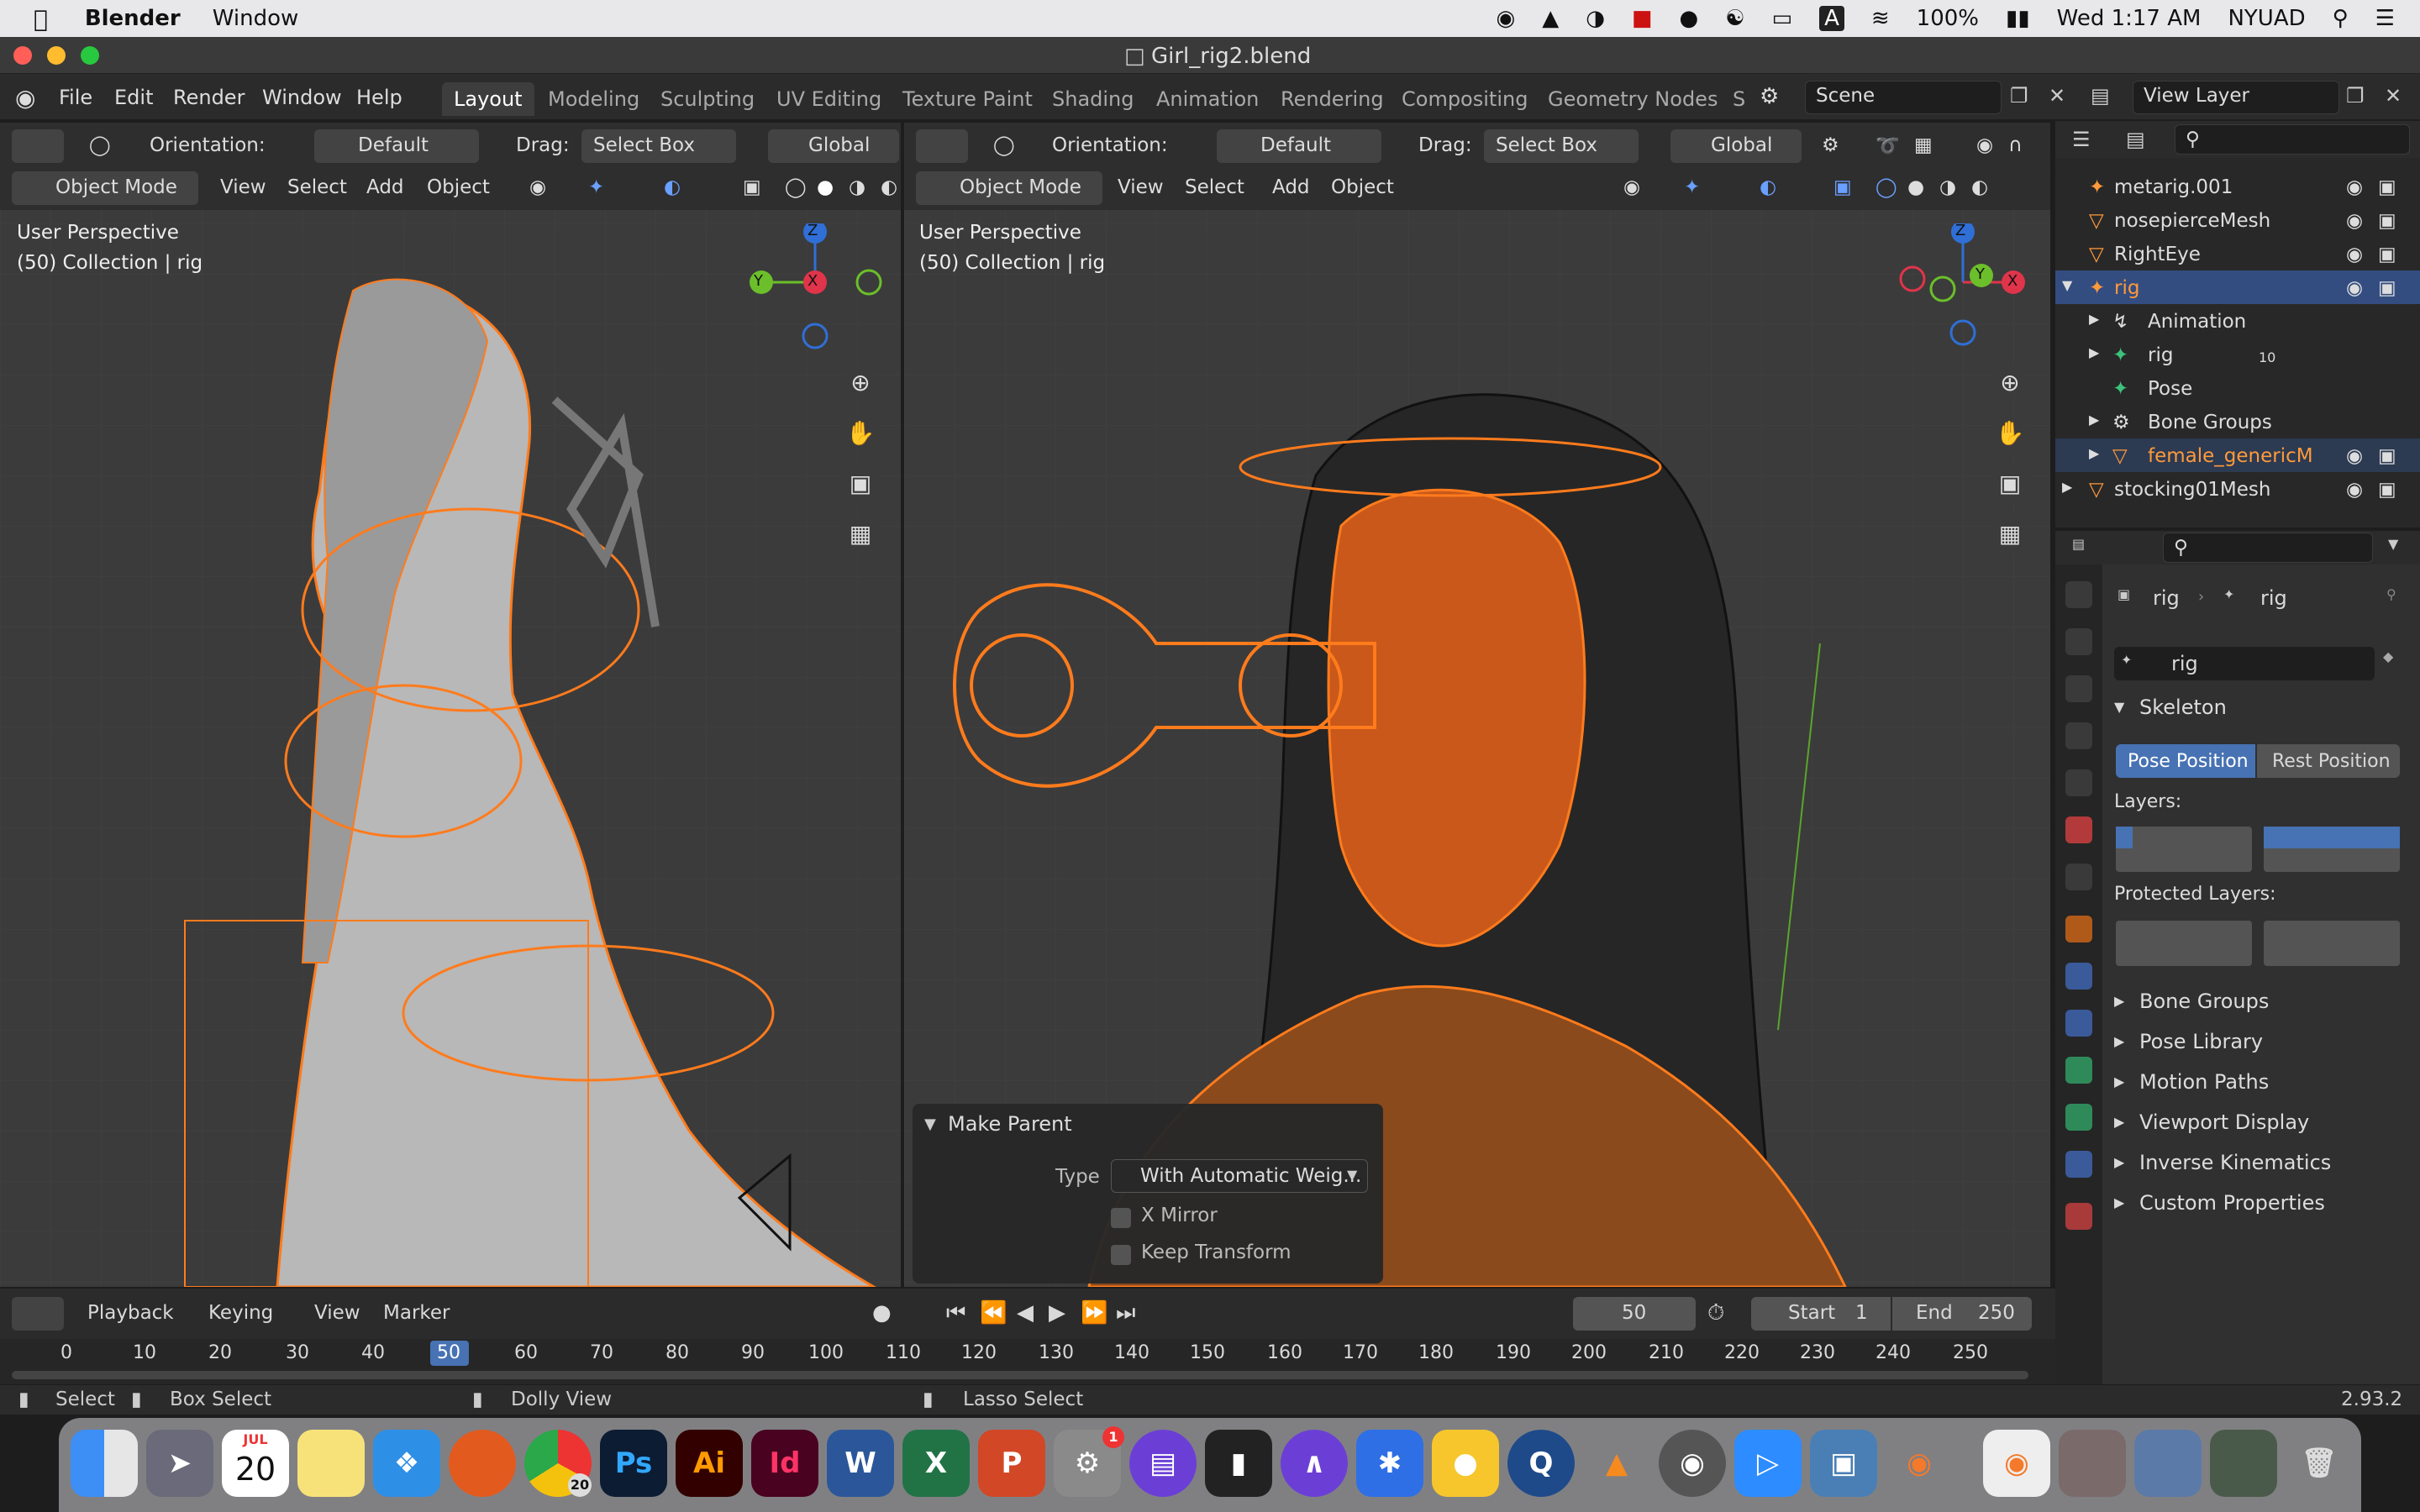 The height and width of the screenshot is (1512, 2420). Describe the element at coordinates (2124, 837) in the screenshot. I see `active-layer-cell` at that location.